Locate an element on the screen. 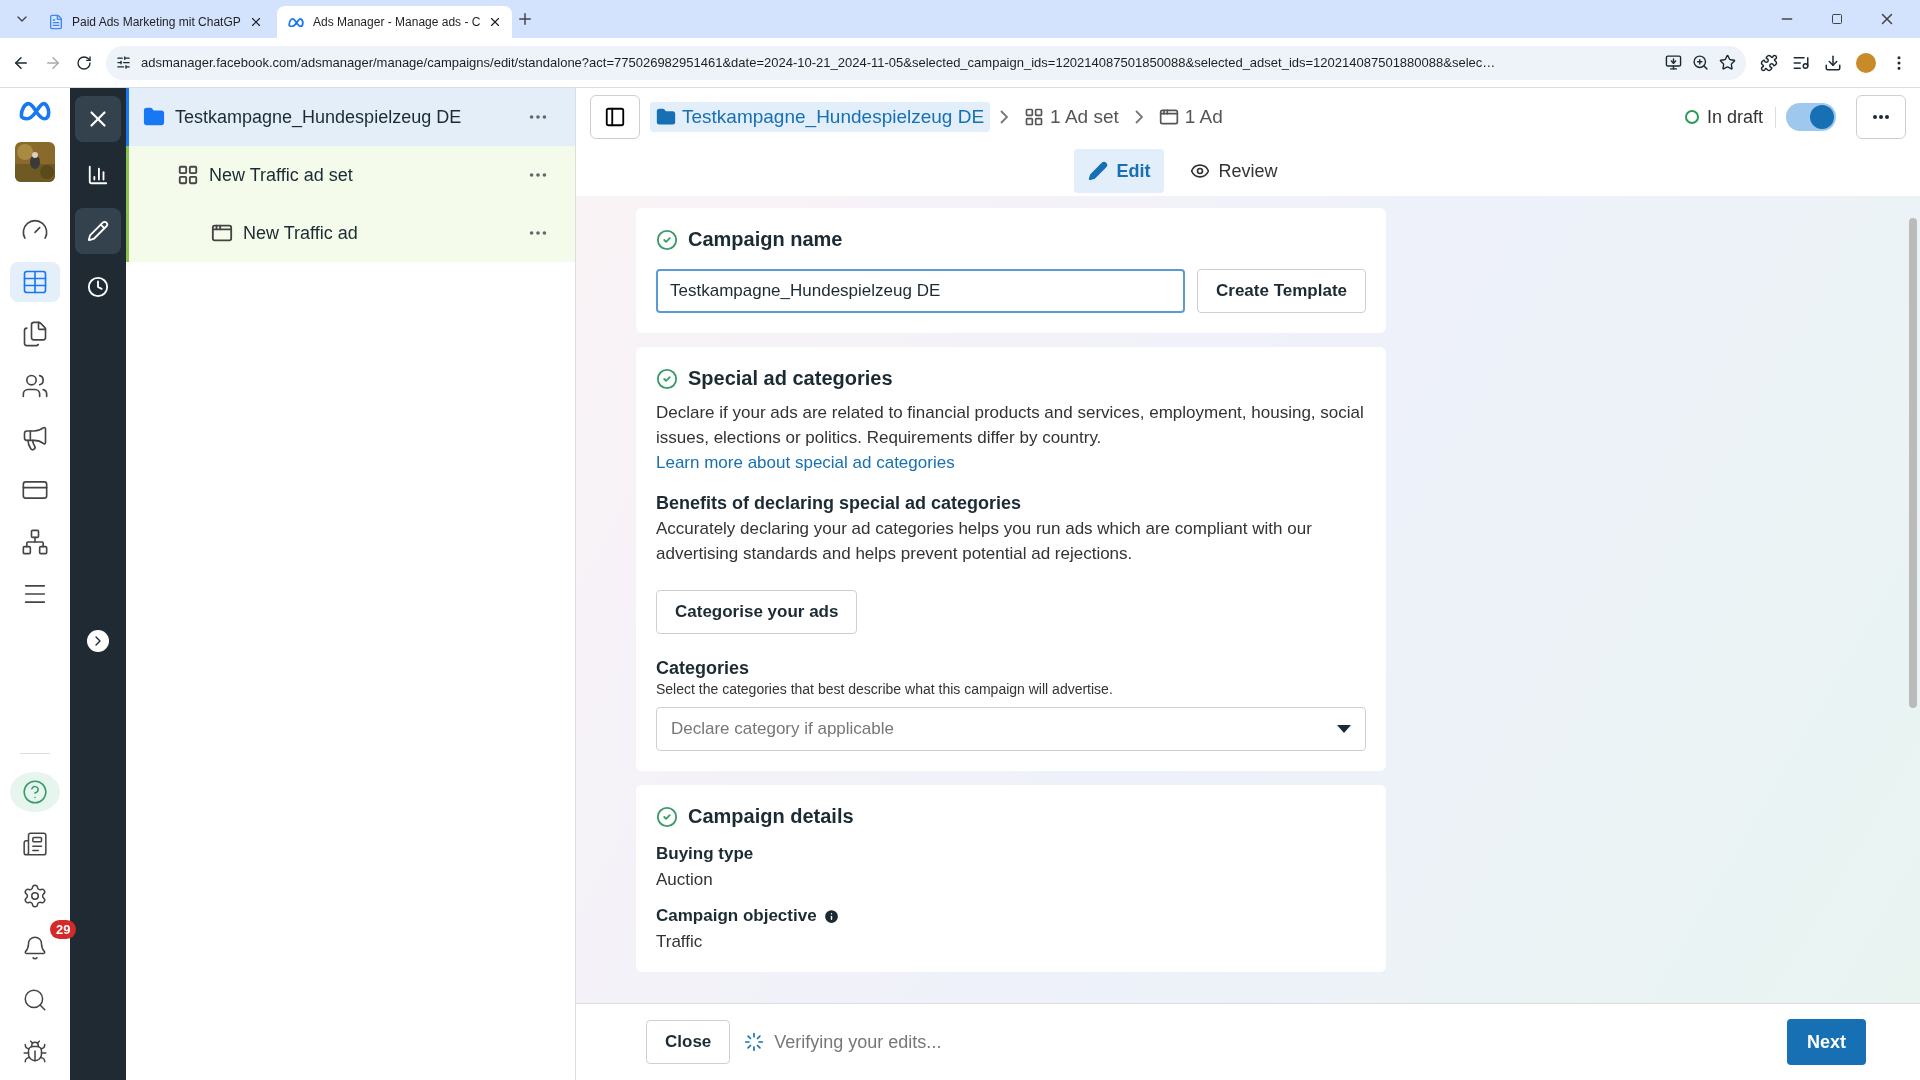 Image resolution: width=1920 pixels, height=1080 pixels. new-tab-icon is located at coordinates (525, 19).